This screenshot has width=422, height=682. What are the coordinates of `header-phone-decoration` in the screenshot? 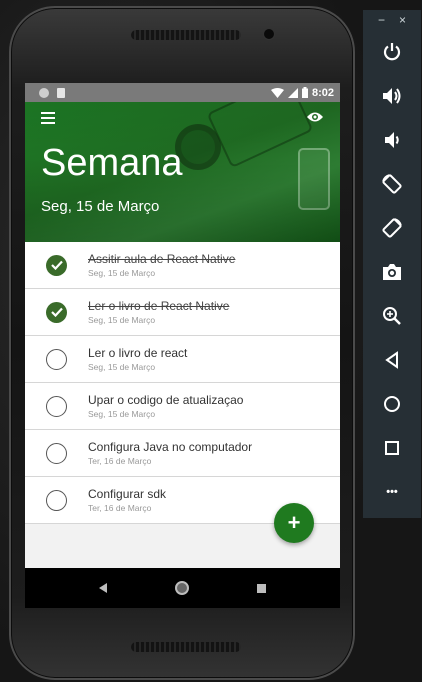 It's located at (314, 179).